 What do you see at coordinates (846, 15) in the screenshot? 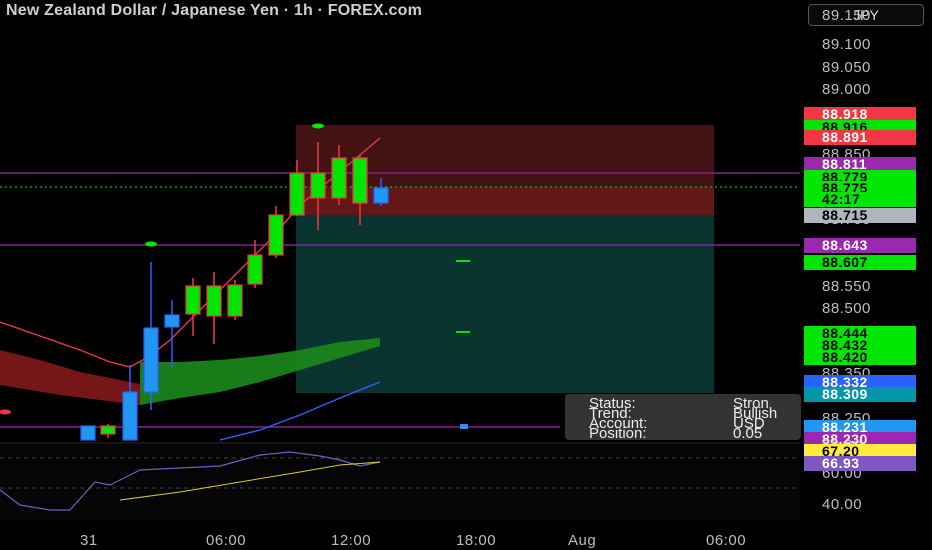
I see `price-axis-label: 89.150` at bounding box center [846, 15].